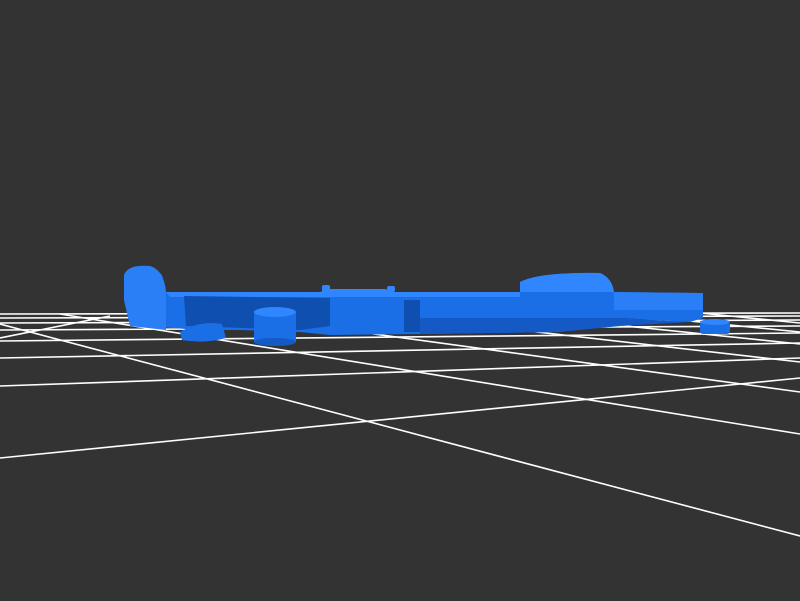  Describe the element at coordinates (658, 301) in the screenshot. I see `model-right-face` at that location.